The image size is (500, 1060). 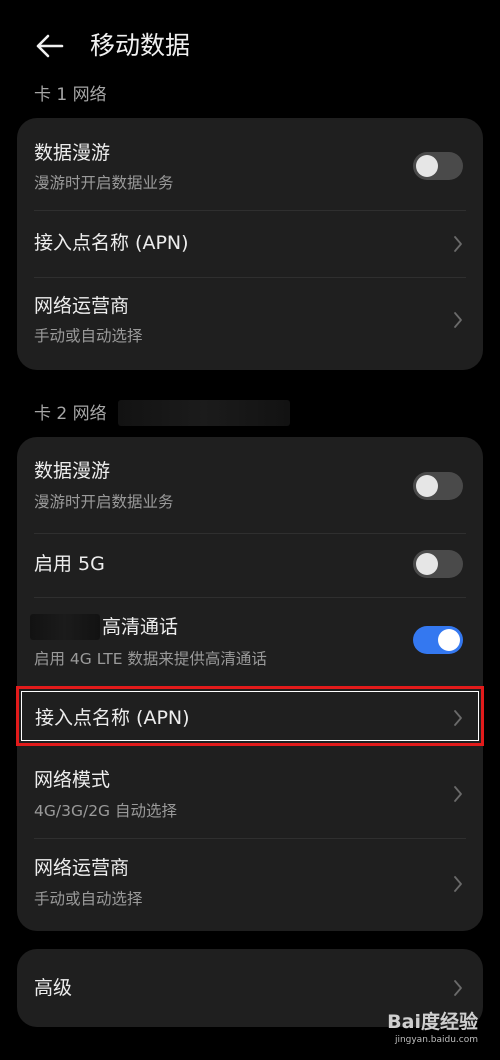 What do you see at coordinates (140, 627) in the screenshot?
I see `sim2-hd-call-title: 高清通话` at bounding box center [140, 627].